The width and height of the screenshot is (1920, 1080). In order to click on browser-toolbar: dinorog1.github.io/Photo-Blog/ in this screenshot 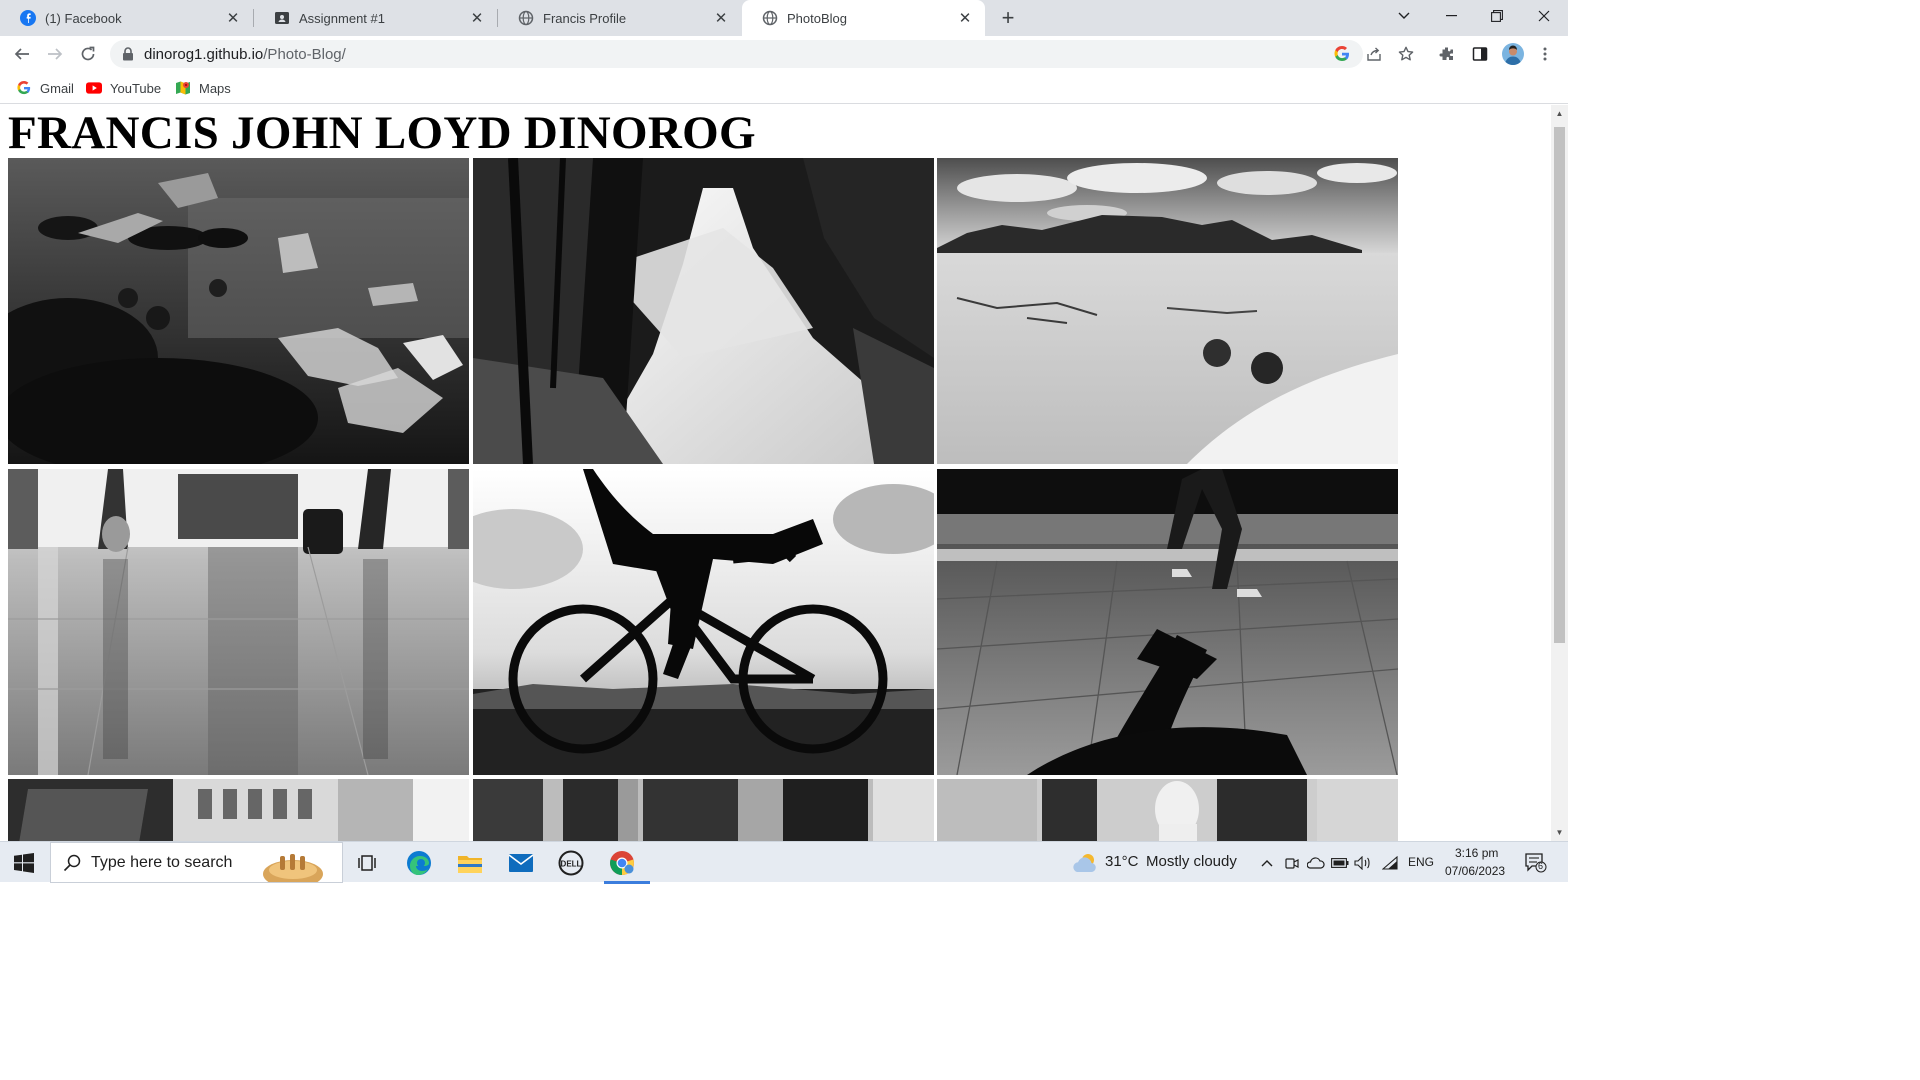, I will do `click(784, 54)`.